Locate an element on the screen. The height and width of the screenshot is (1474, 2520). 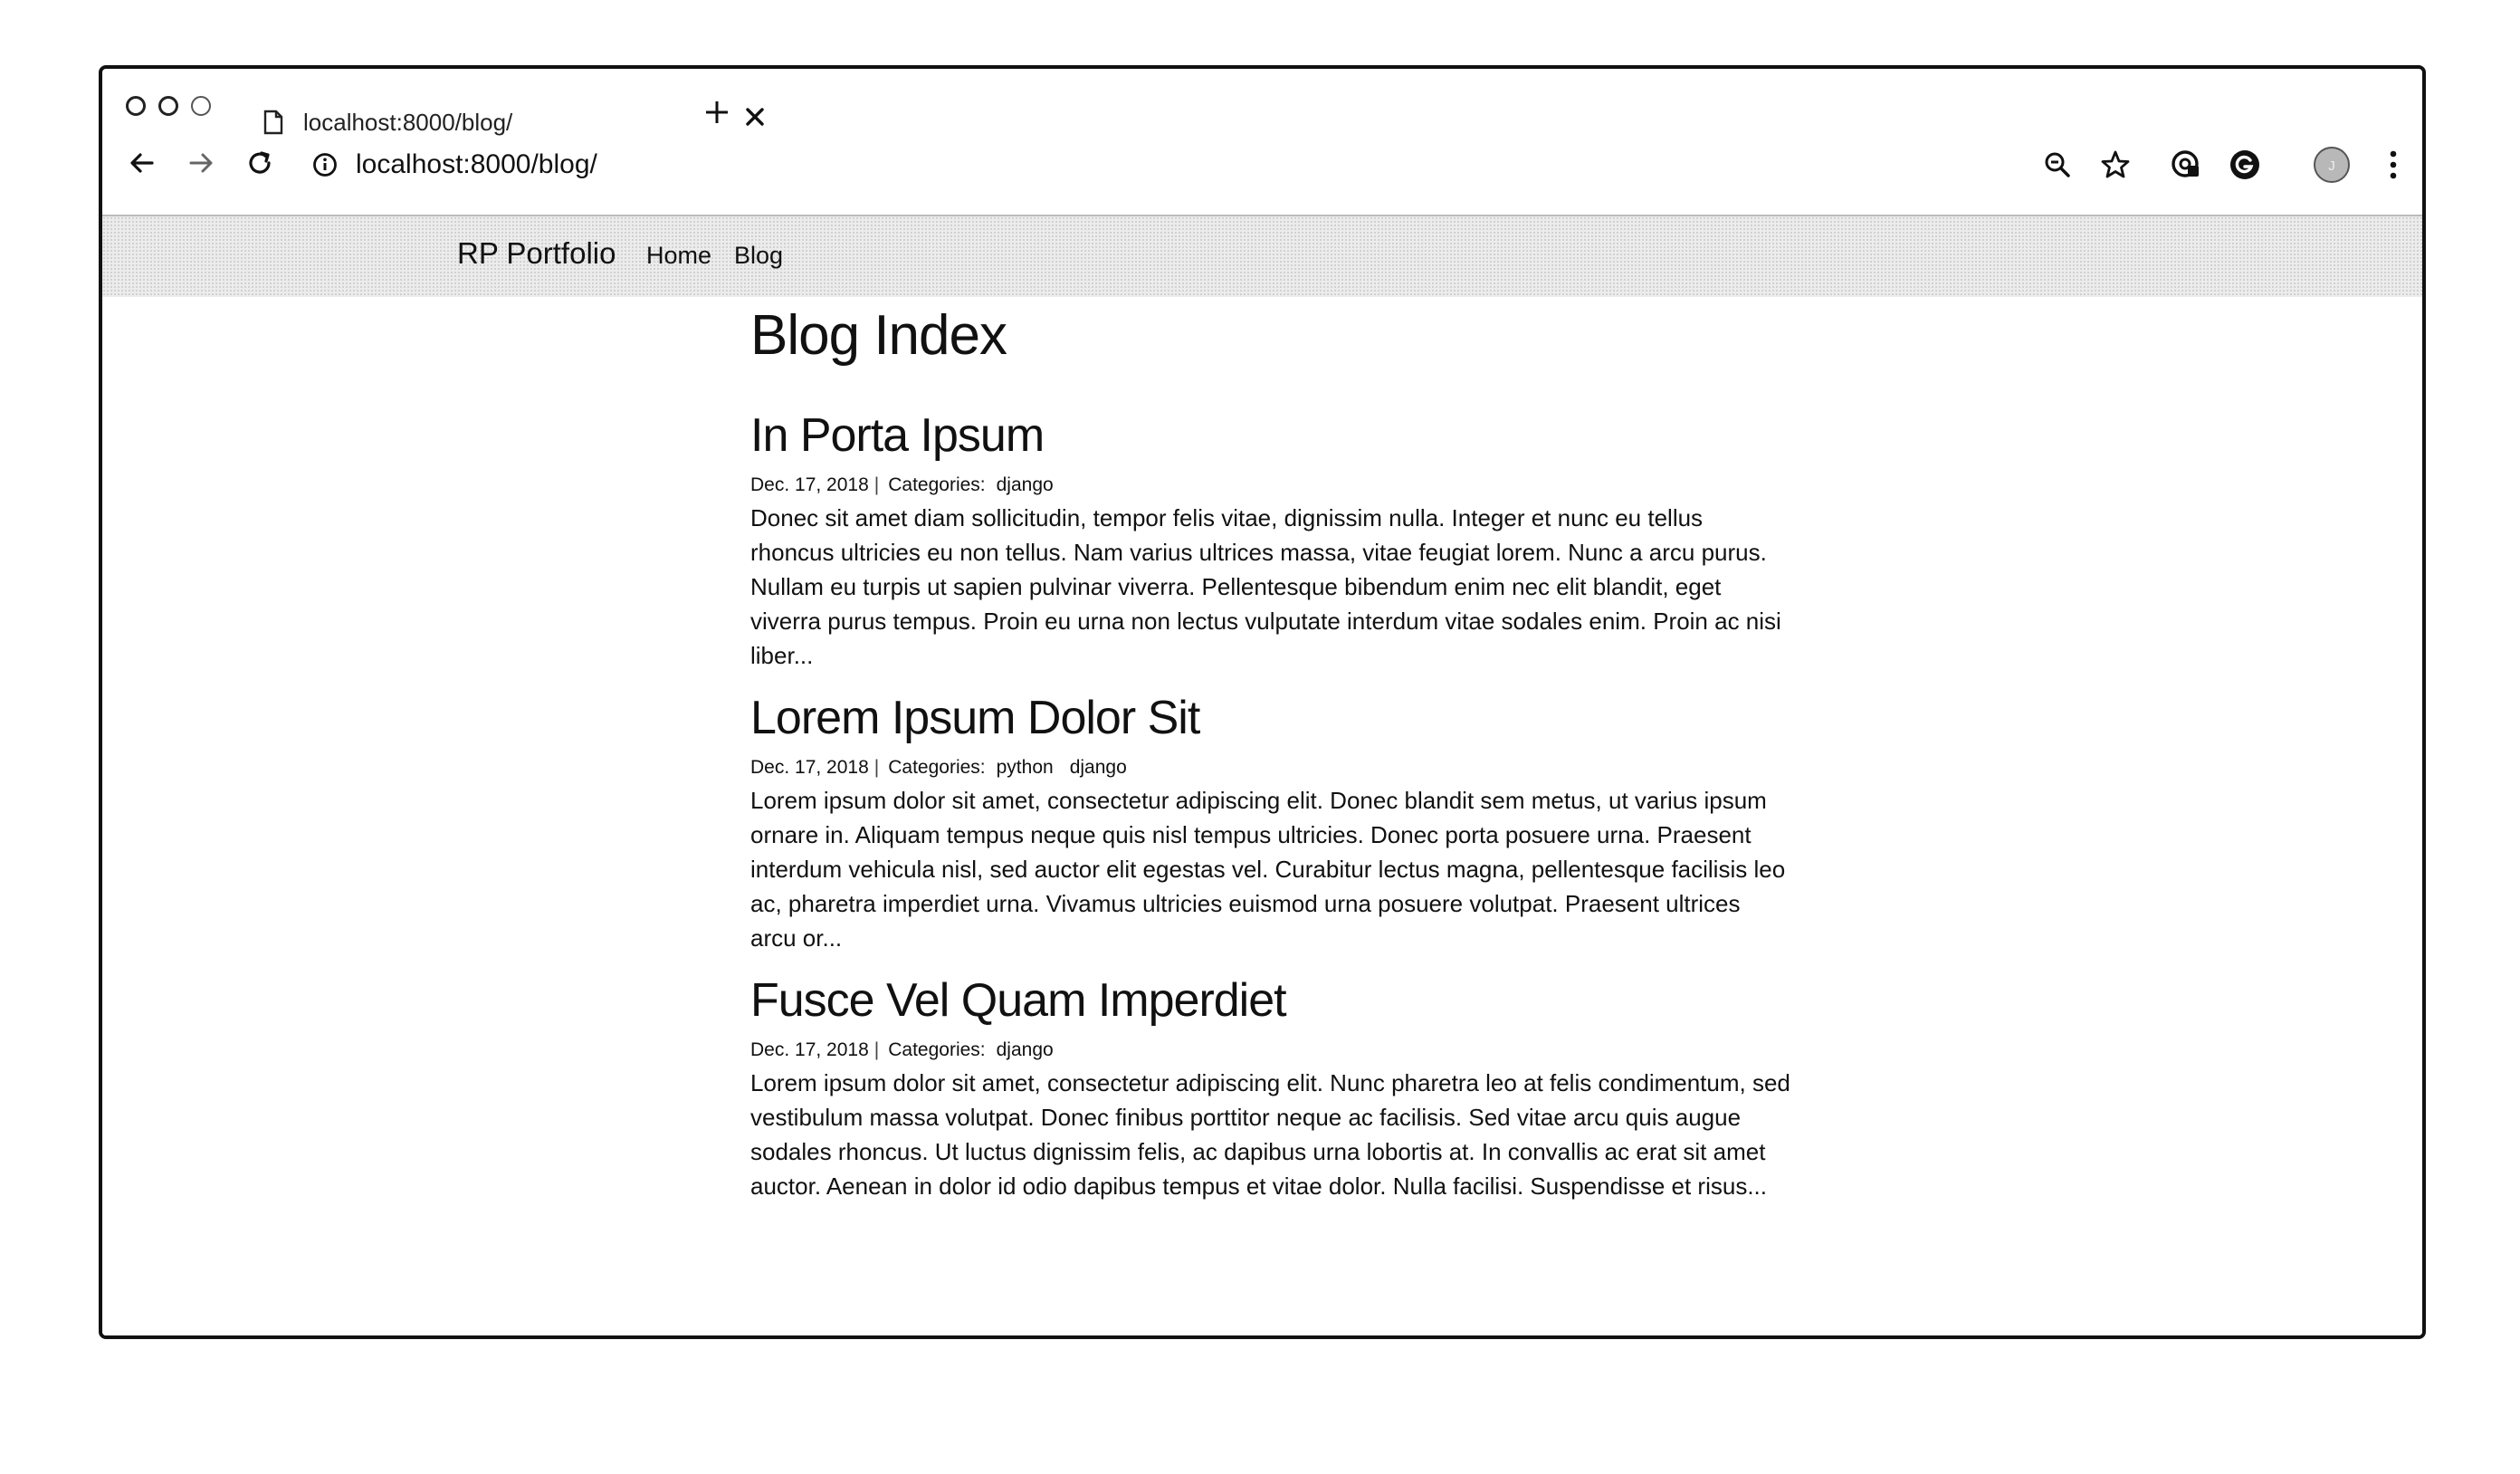
forward-icon is located at coordinates (201, 163).